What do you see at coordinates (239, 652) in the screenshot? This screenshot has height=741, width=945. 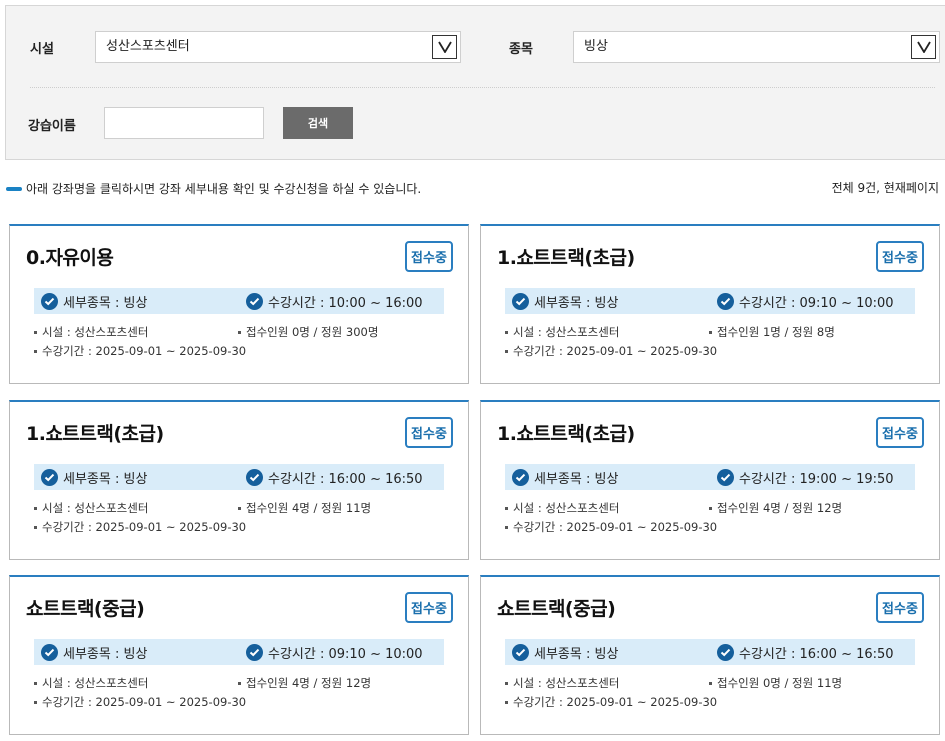 I see `course-info-strip: 세부종목 : 빙상 수강시간 : 09:10 ~ 10:00` at bounding box center [239, 652].